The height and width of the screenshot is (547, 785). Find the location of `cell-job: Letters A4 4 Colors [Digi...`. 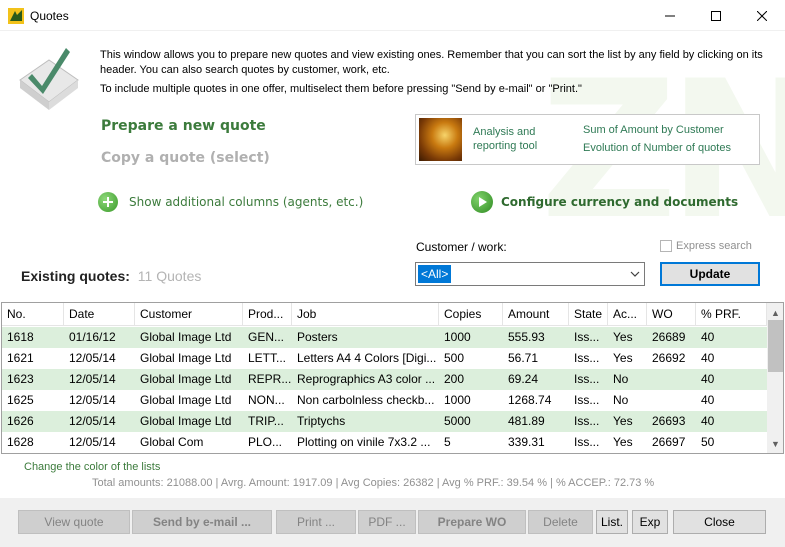

cell-job: Letters A4 4 Colors [Digi... is located at coordinates (367, 358).